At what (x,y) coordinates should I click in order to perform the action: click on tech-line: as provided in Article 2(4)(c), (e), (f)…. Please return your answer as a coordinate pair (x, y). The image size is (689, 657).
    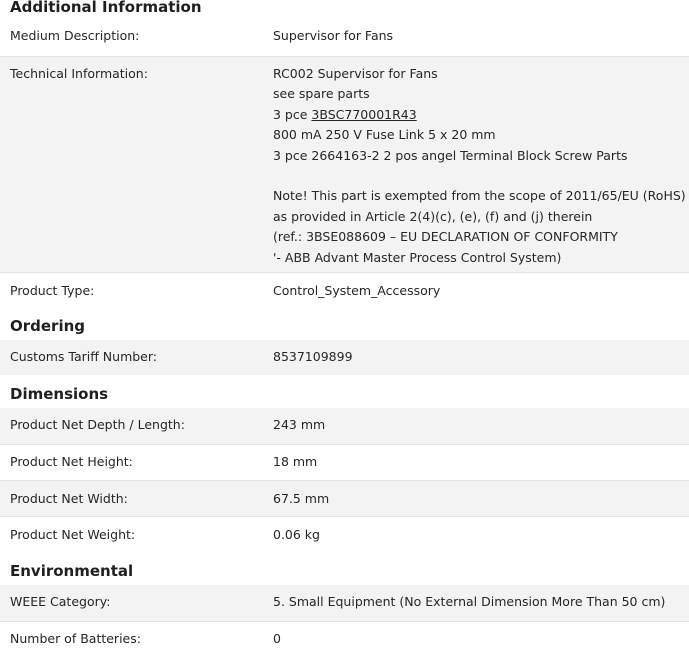
    Looking at the image, I should click on (433, 216).